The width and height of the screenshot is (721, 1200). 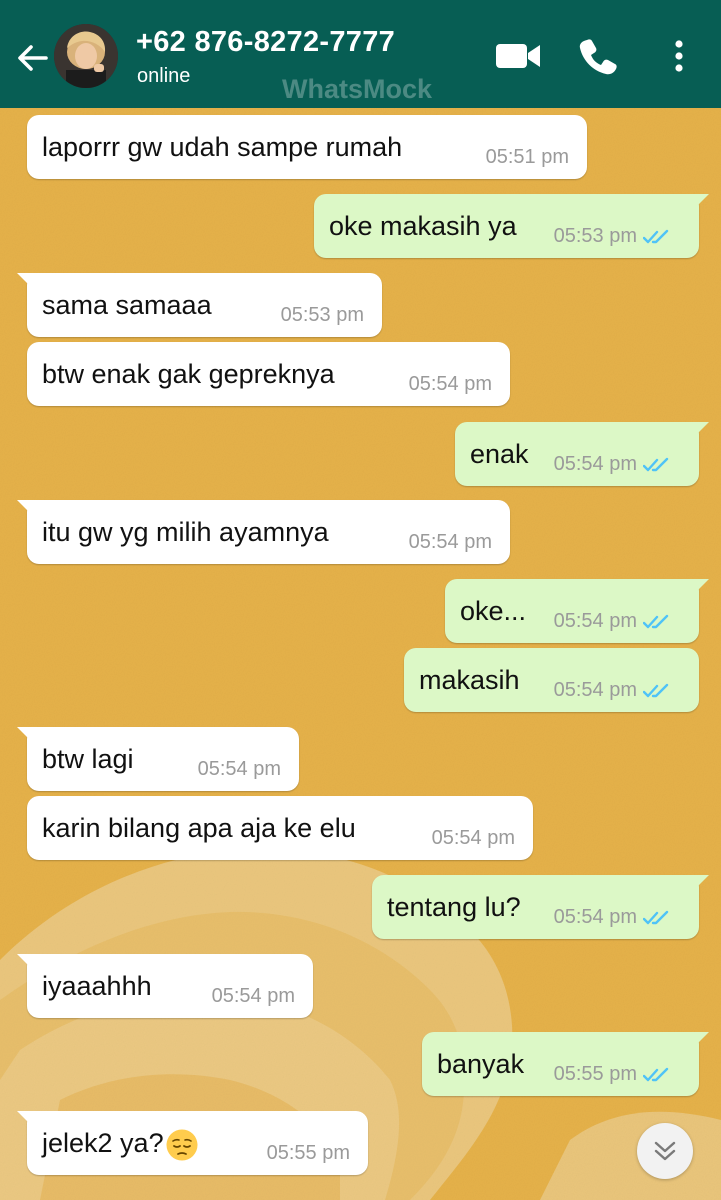 I want to click on message-outgoing: enak 05:54 pm, so click(x=582, y=454).